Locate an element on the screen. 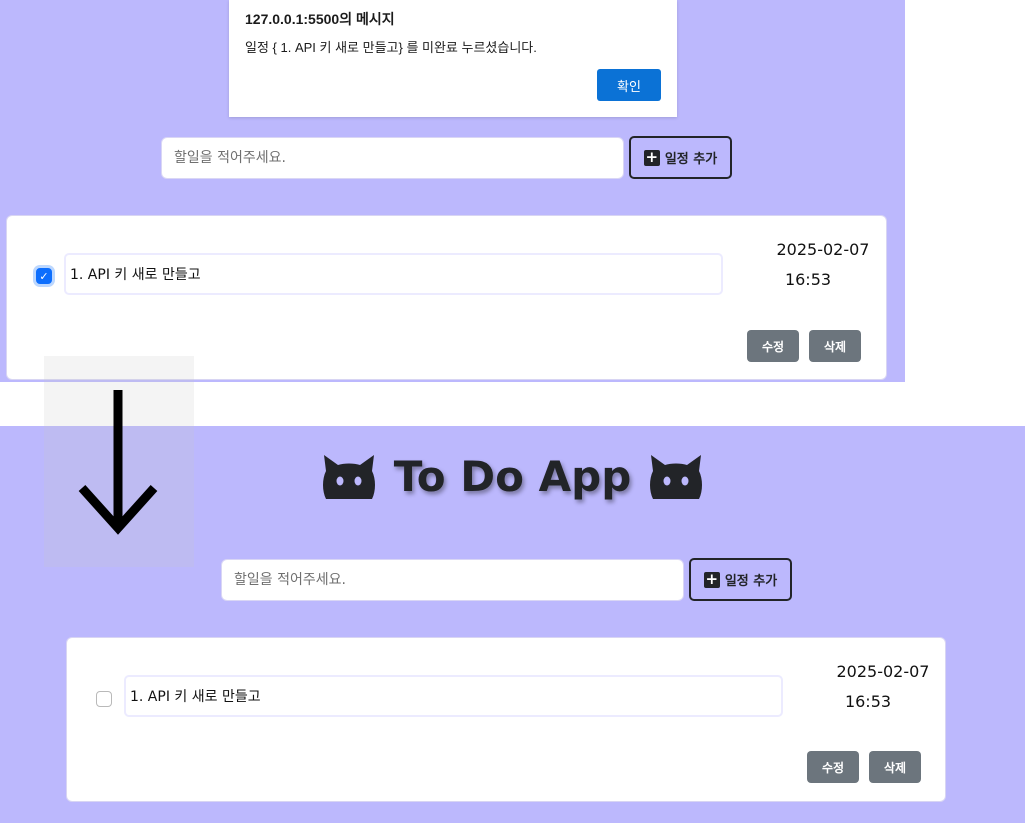 This screenshot has height=823, width=1025. alert-ok-button: 확인 is located at coordinates (629, 85).